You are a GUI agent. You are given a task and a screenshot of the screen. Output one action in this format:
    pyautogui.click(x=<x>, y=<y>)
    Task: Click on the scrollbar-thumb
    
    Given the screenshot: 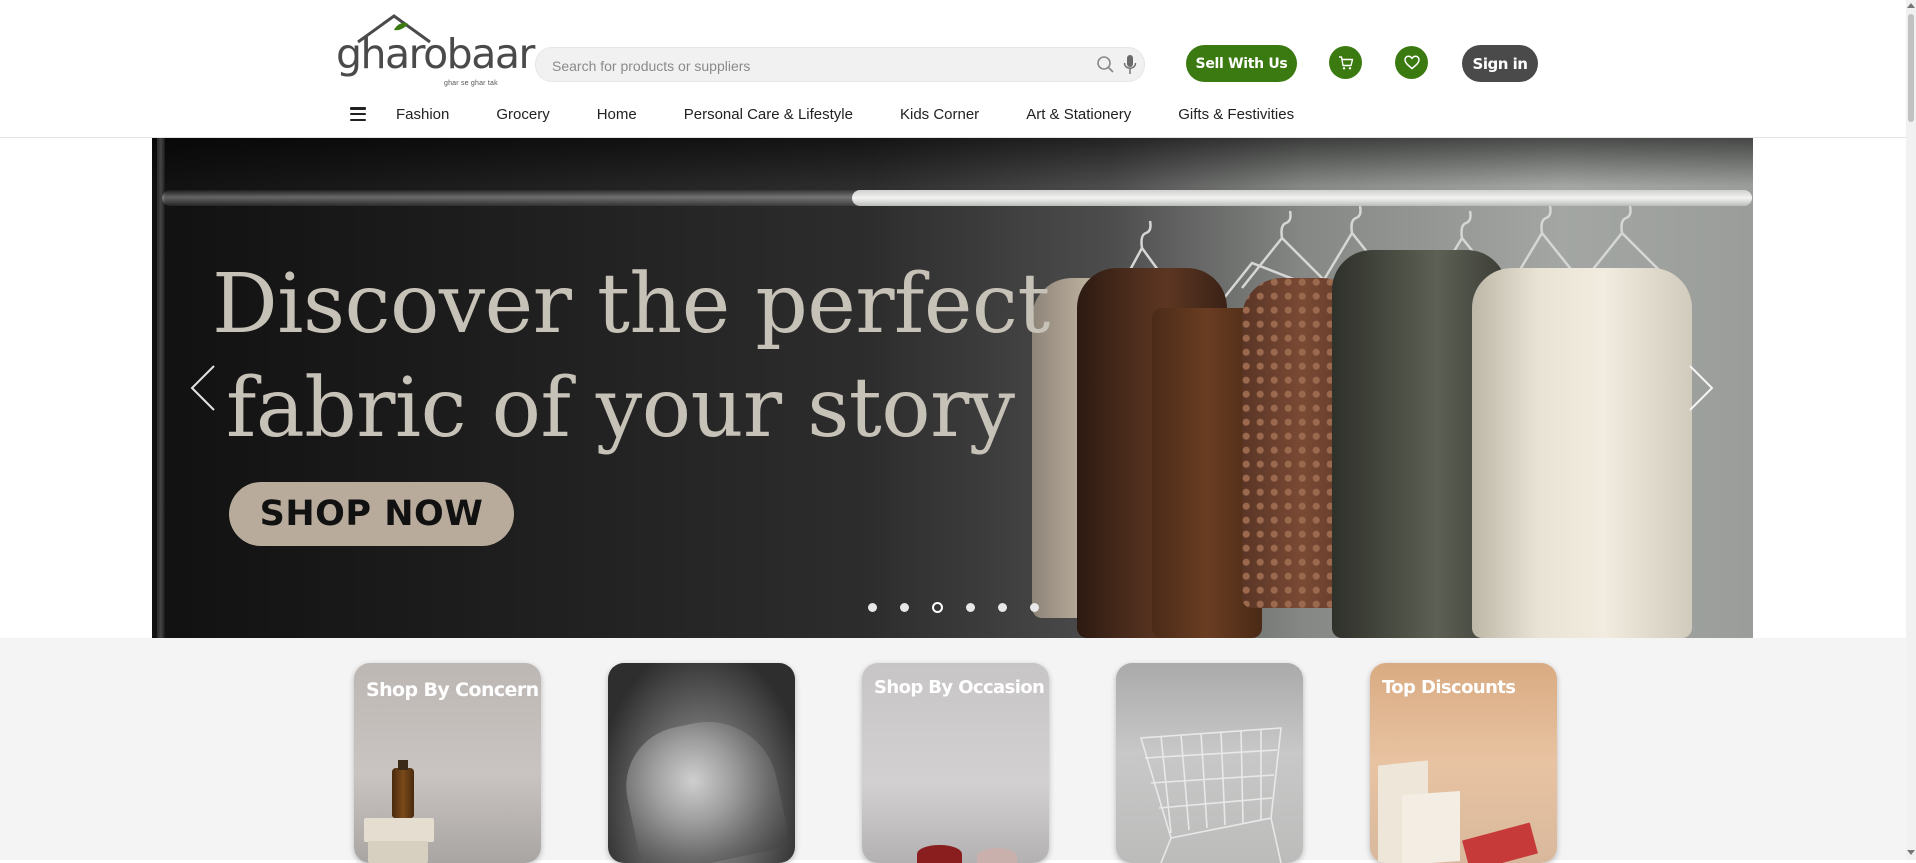 What is the action you would take?
    pyautogui.click(x=1911, y=68)
    